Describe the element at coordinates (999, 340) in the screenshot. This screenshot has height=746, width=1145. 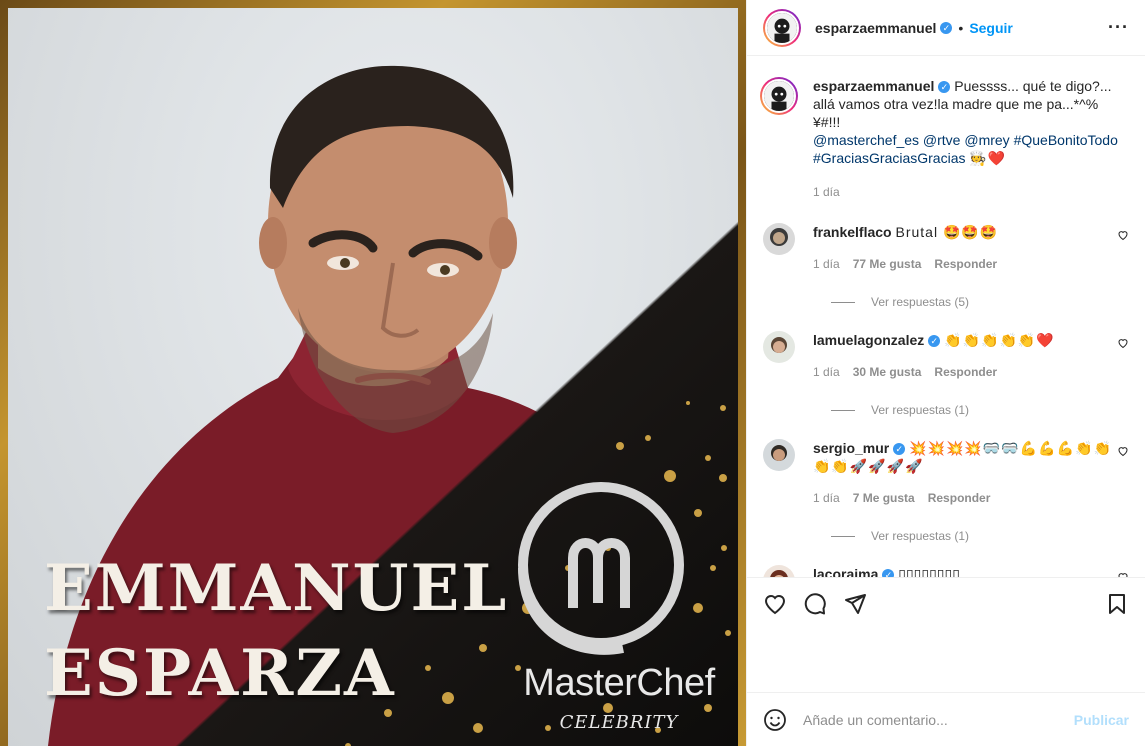
I see `comment-text: 👏👏👏👏👏❤️` at that location.